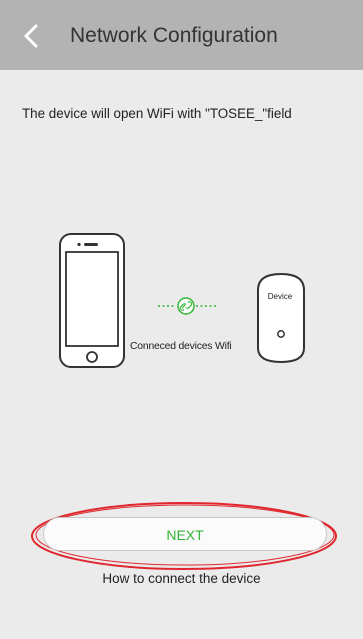 Image resolution: width=363 pixels, height=639 pixels. Describe the element at coordinates (187, 306) in the screenshot. I see `link-icon` at that location.